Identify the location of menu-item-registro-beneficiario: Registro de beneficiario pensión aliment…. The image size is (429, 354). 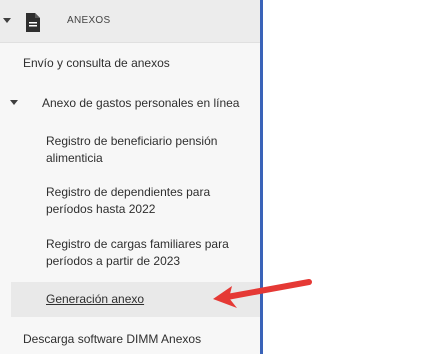
(143, 150).